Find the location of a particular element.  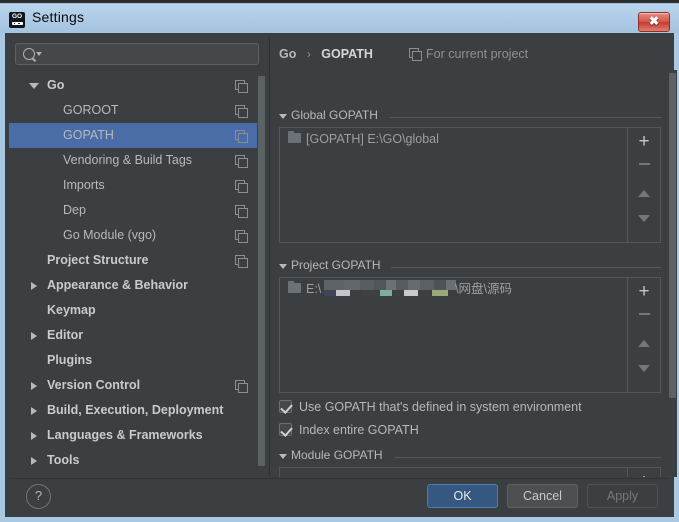

sidebar-item-editor: Editor is located at coordinates (135, 335).